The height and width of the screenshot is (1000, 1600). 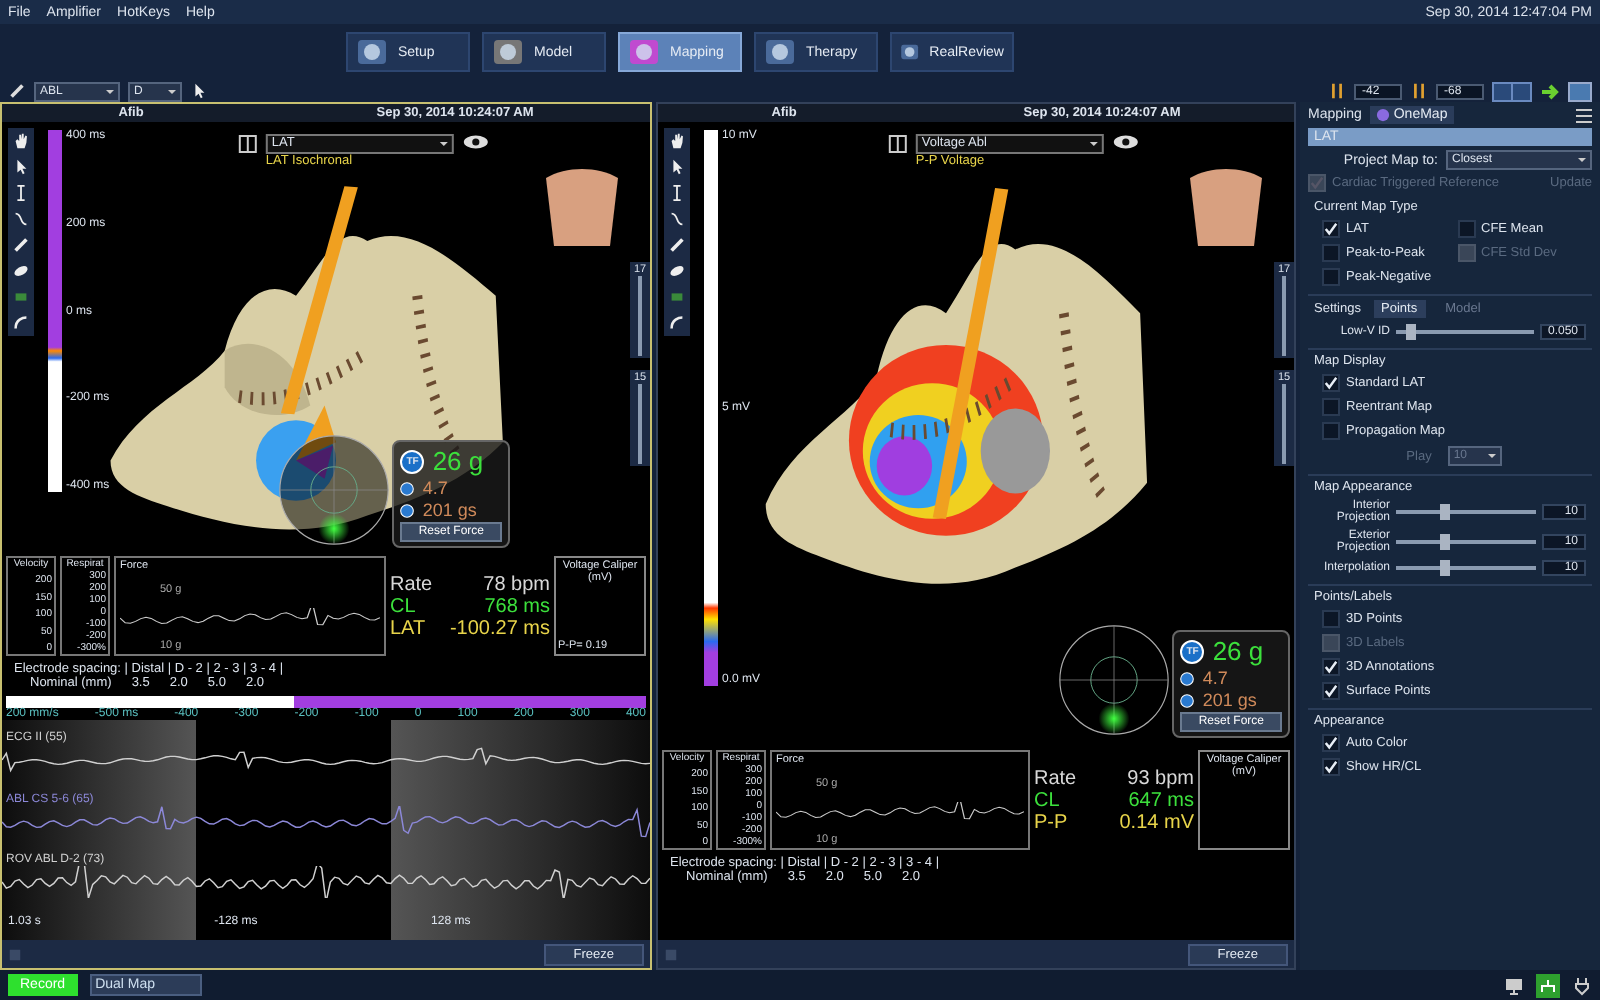 What do you see at coordinates (17, 91) in the screenshot?
I see `catheter-icon` at bounding box center [17, 91].